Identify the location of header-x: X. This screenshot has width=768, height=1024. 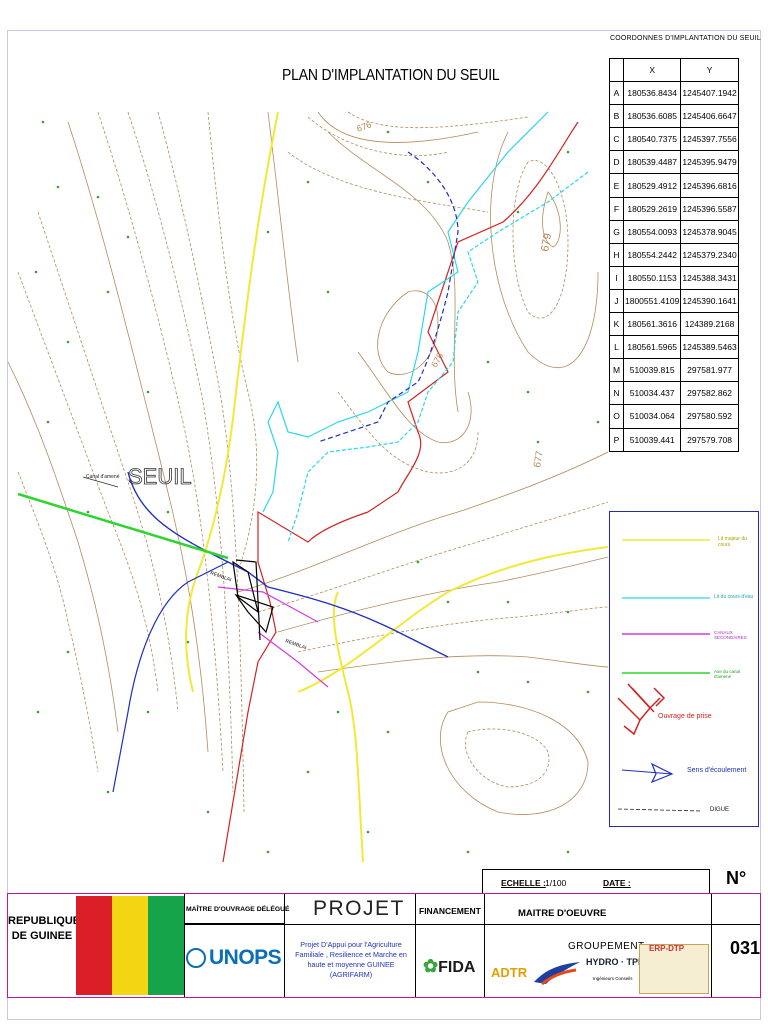
(652, 70).